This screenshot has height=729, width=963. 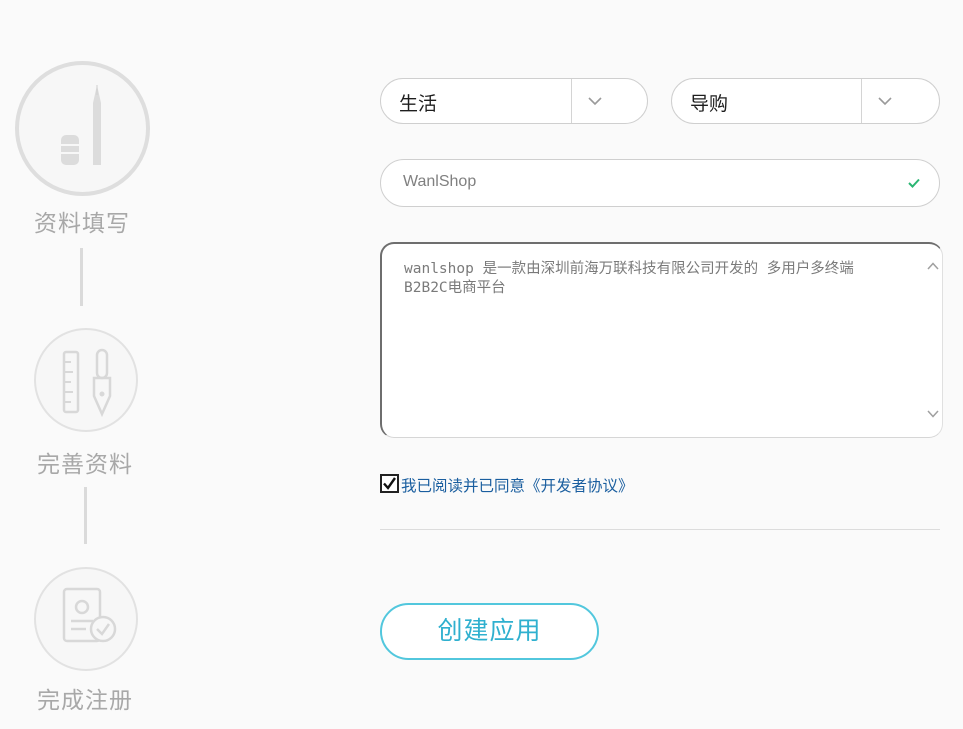 I want to click on app-name-input: WanlShop, so click(x=660, y=183).